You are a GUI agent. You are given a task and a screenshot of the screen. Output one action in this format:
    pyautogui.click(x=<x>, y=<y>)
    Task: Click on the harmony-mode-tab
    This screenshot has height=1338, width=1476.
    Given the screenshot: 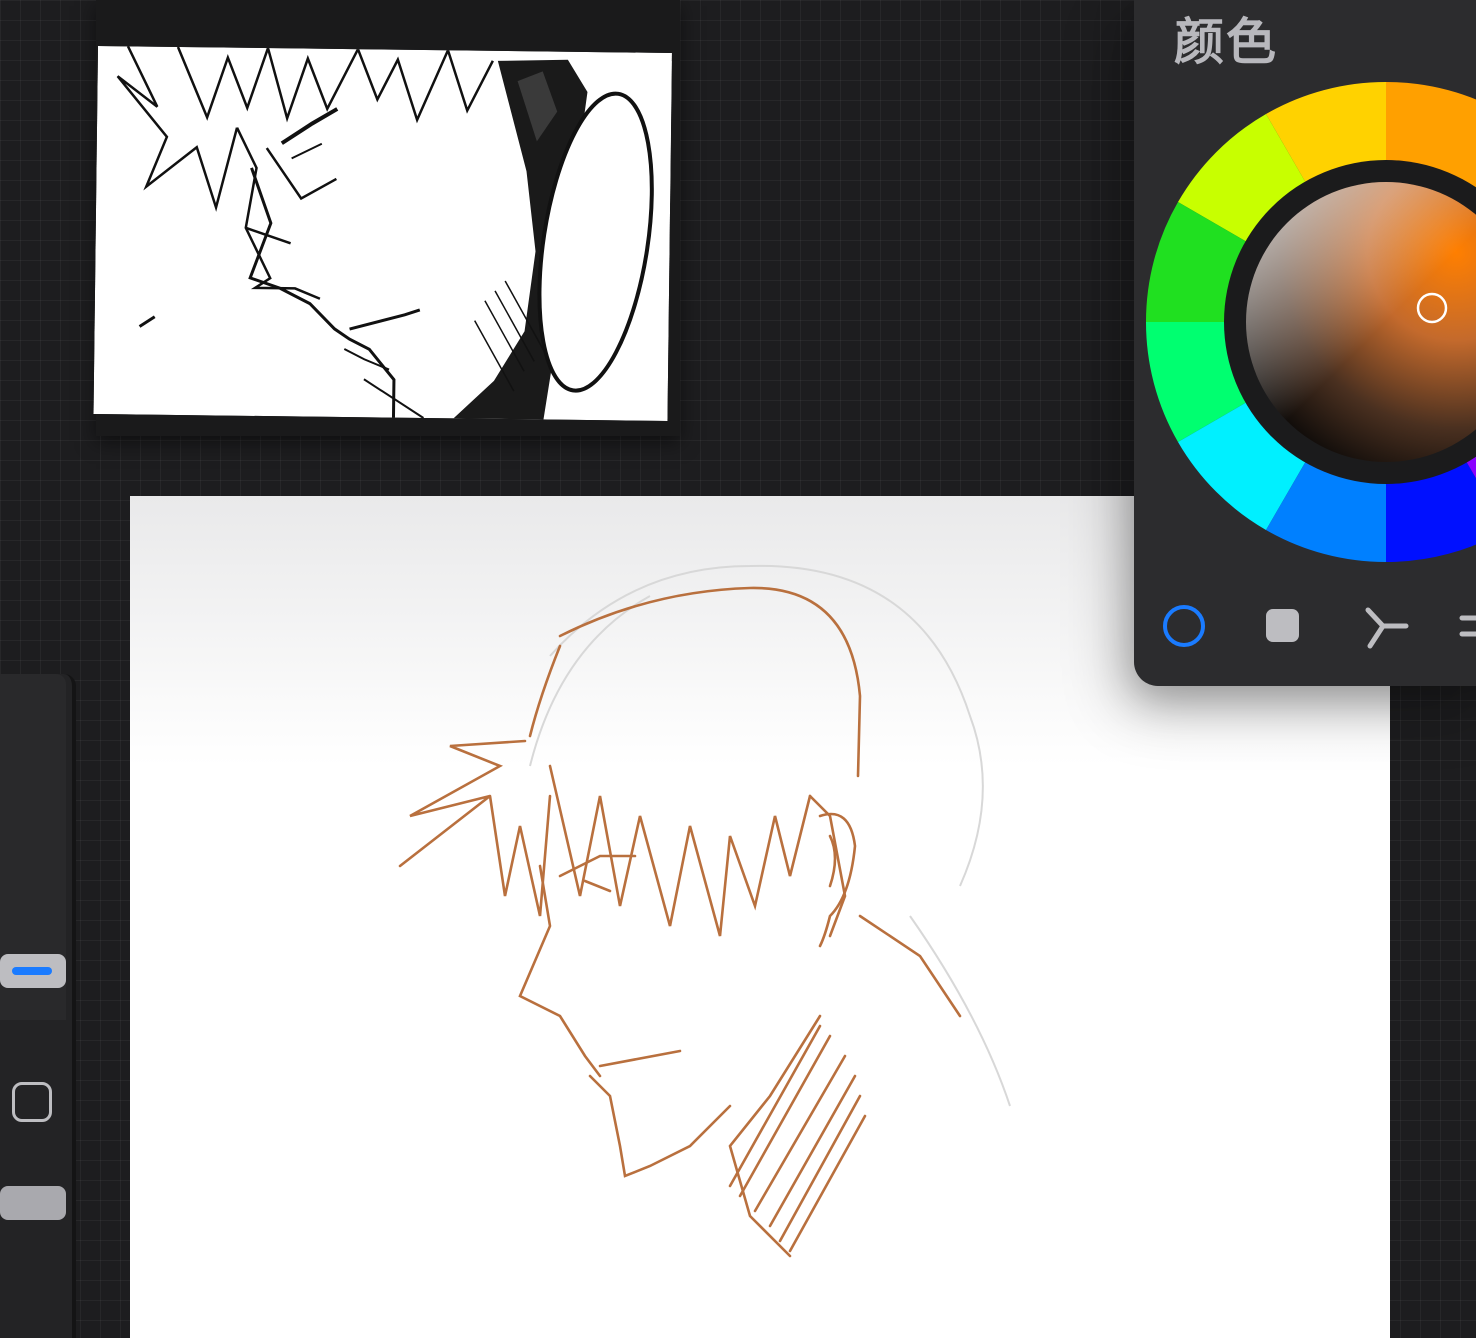 What is the action you would take?
    pyautogui.click(x=1386, y=626)
    